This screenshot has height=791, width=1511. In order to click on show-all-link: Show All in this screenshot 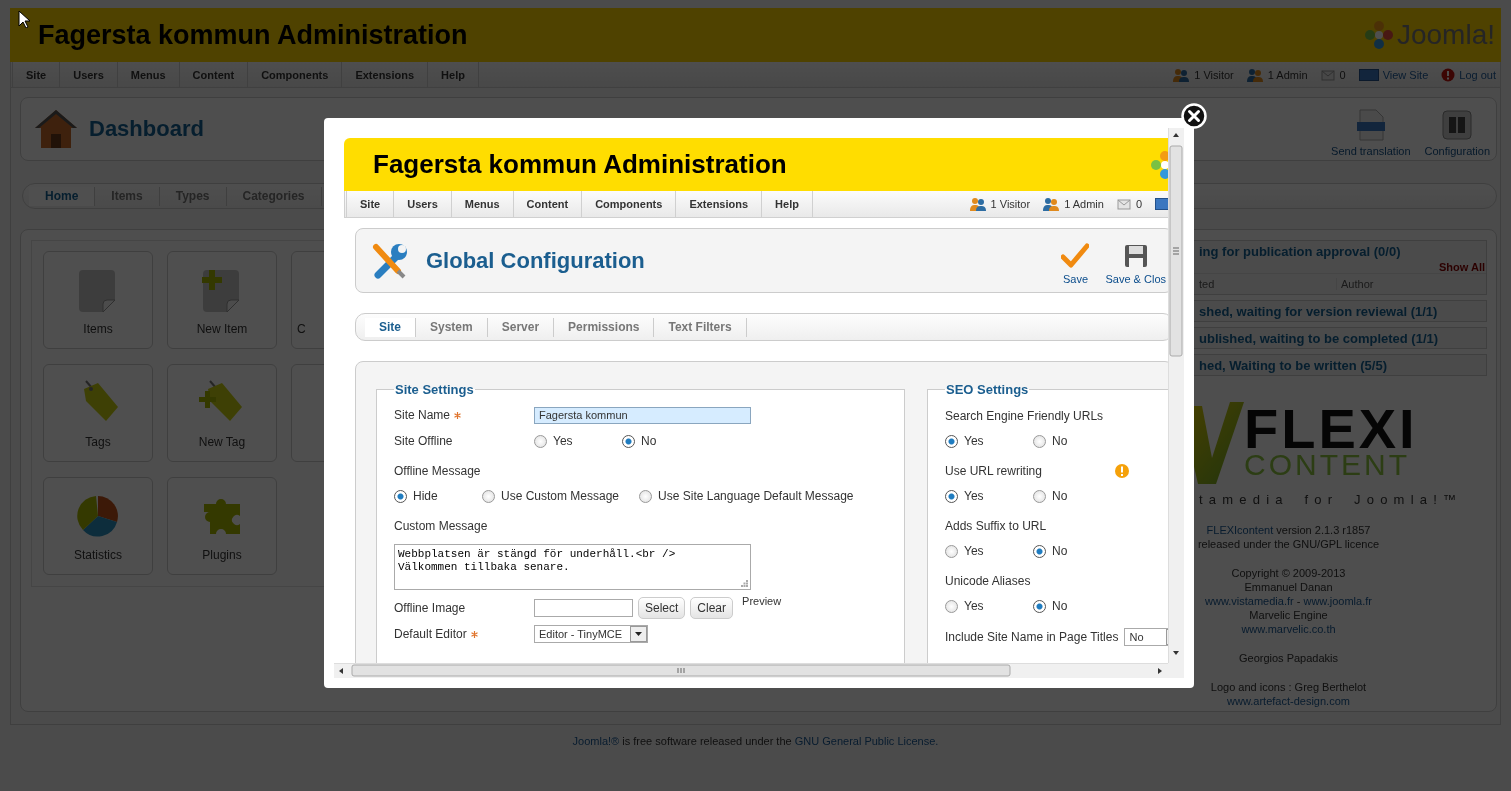, I will do `click(1461, 267)`.